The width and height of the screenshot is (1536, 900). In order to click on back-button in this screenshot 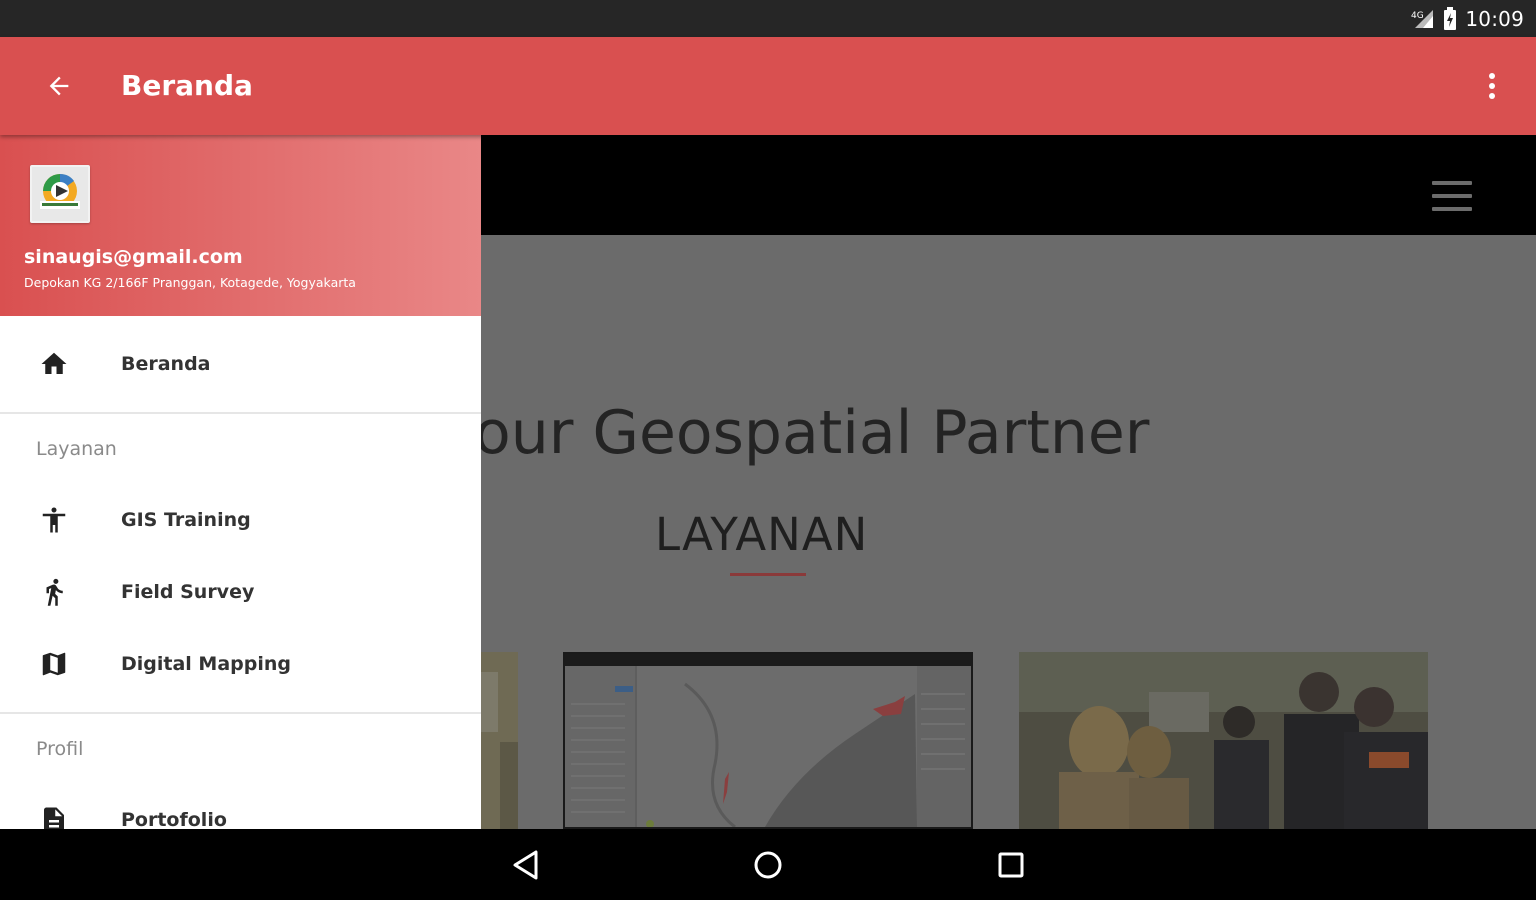, I will do `click(59, 86)`.